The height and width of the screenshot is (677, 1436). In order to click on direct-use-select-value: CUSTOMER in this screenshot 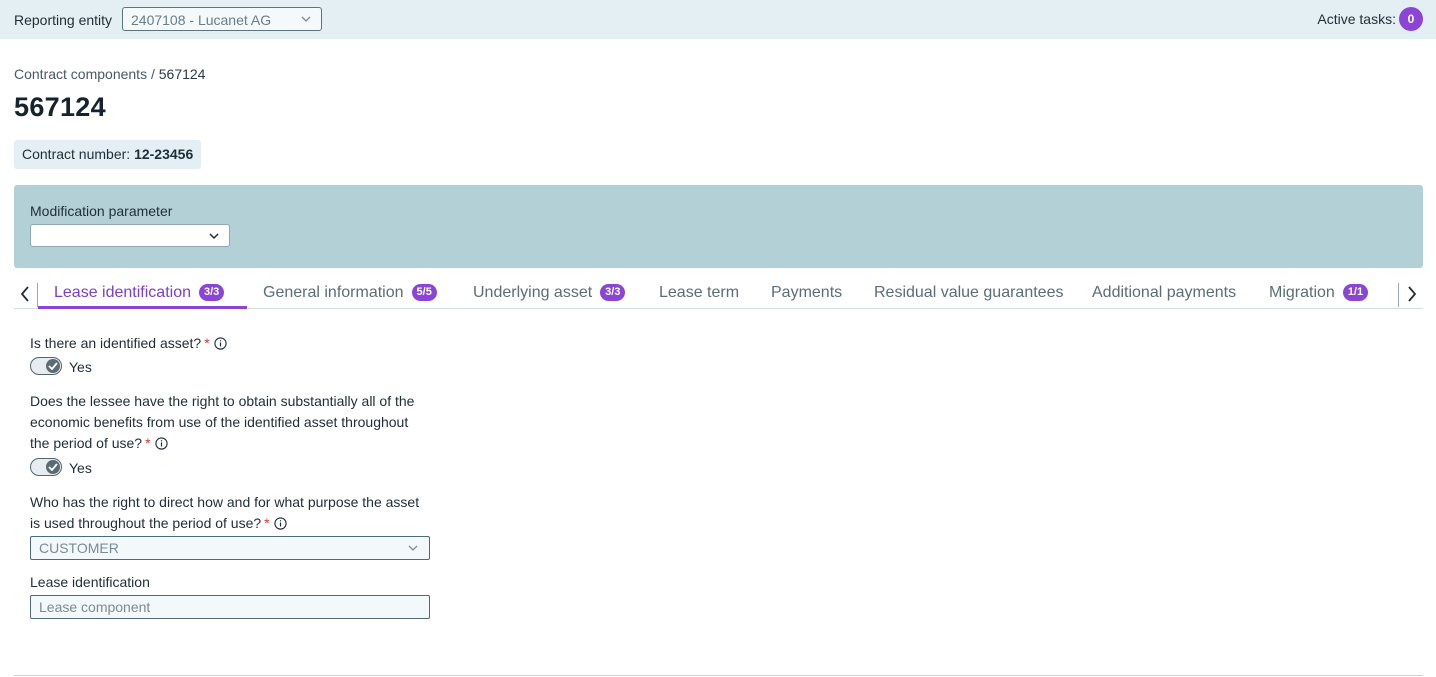, I will do `click(79, 548)`.